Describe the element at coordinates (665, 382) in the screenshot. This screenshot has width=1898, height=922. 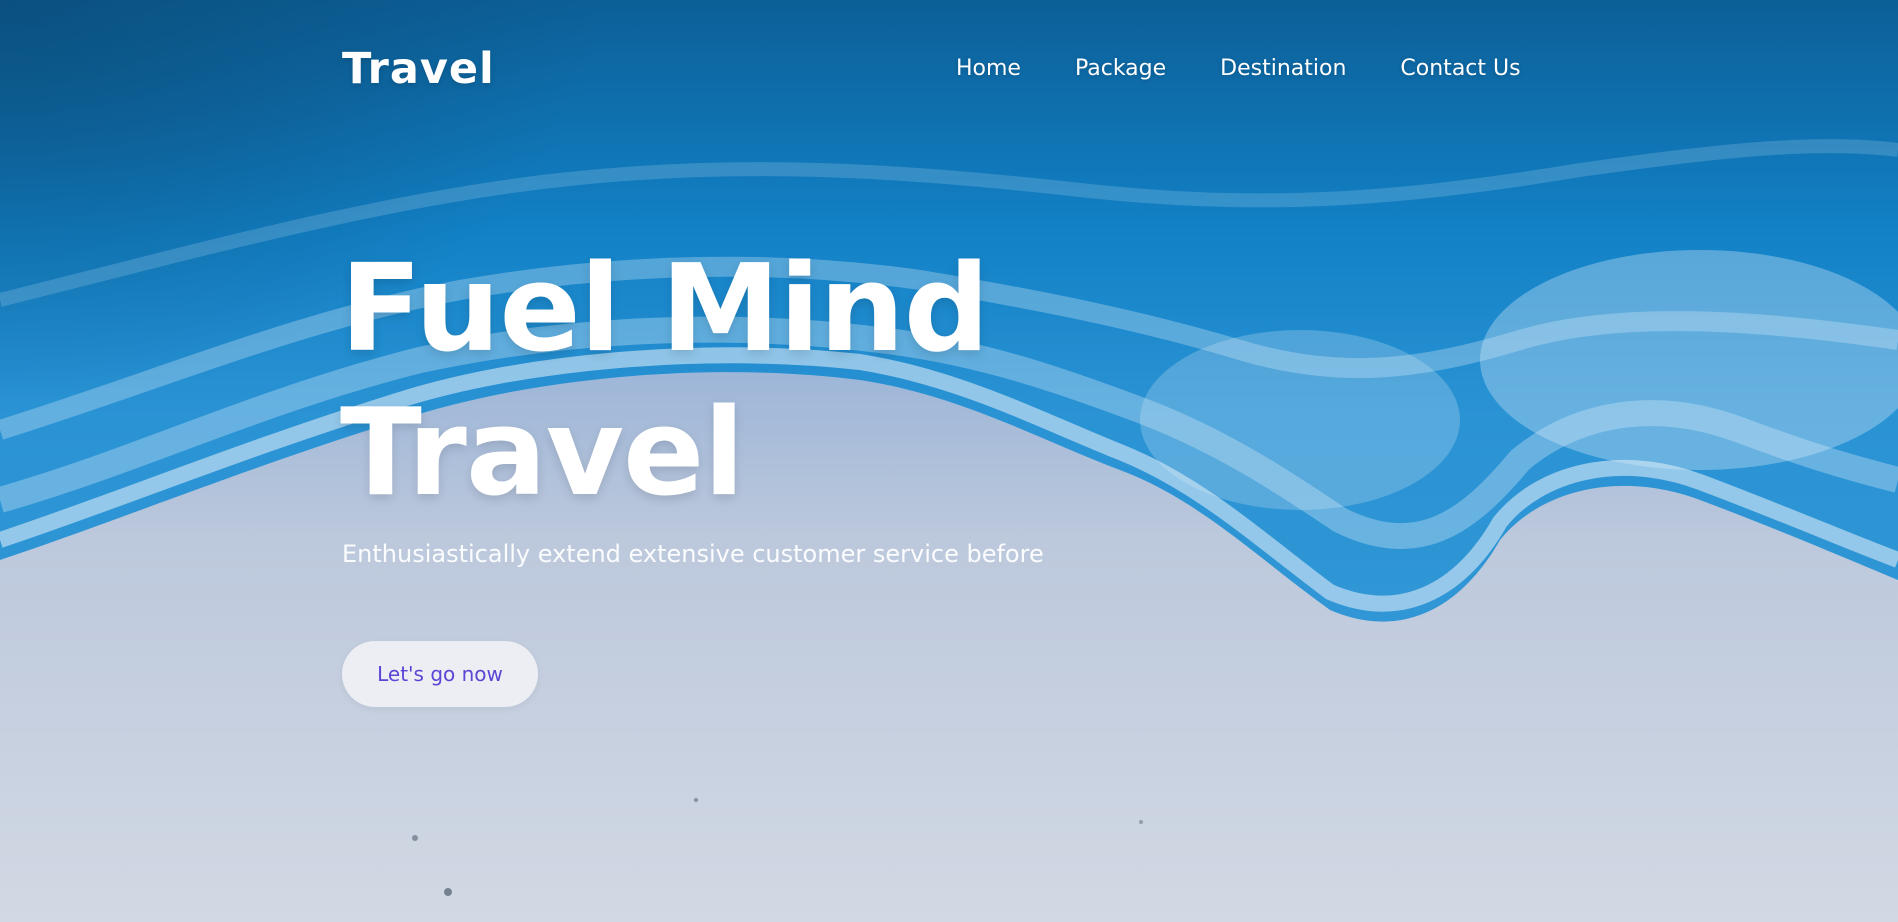
I see `hero-headline: Fuel Mind Travel` at that location.